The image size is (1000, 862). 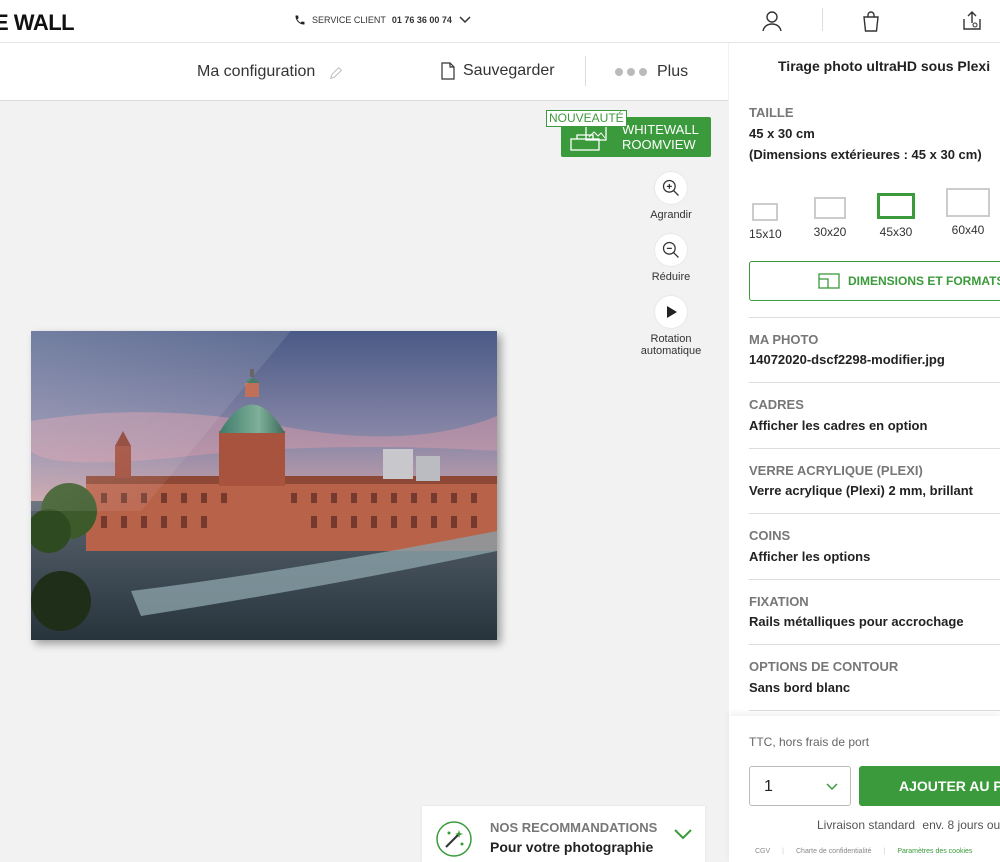 I want to click on price-note: TTC, hors frais de port, so click(x=809, y=742).